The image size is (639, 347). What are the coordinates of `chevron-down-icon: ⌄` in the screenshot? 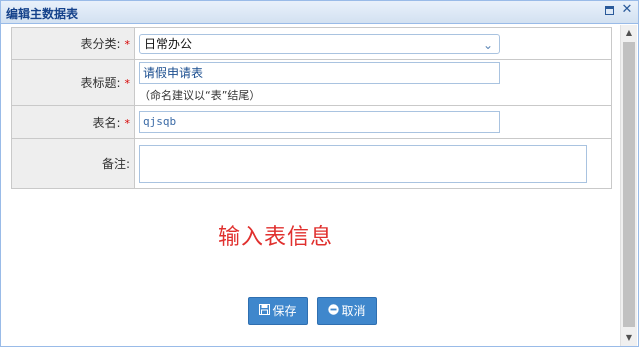 It's located at (488, 45).